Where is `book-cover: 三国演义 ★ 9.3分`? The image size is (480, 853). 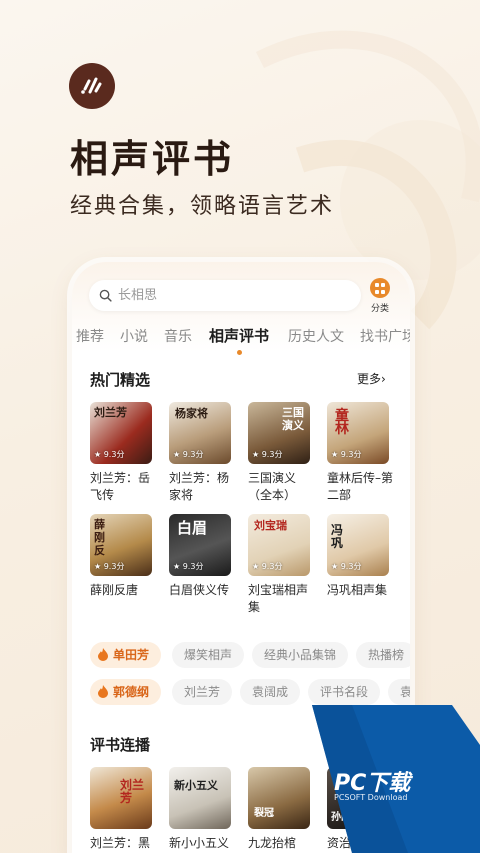 book-cover: 三国演义 ★ 9.3分 is located at coordinates (279, 433).